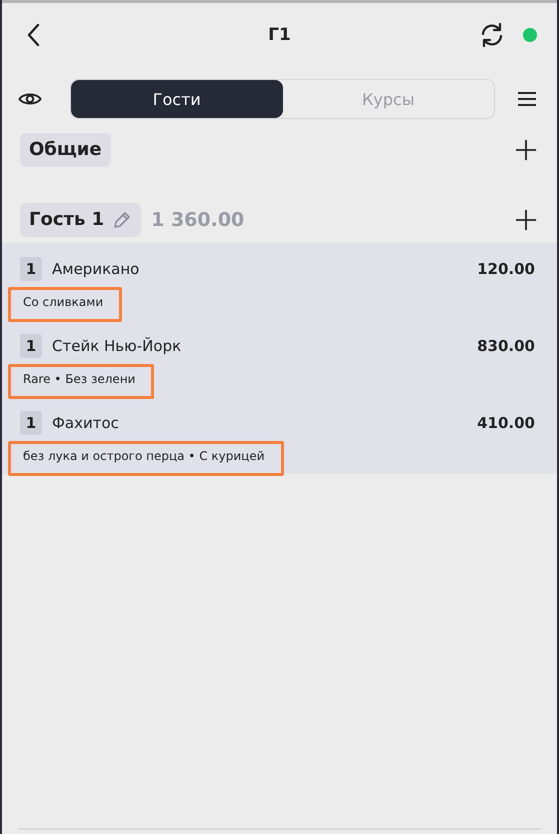 The image size is (559, 834). What do you see at coordinates (79, 379) in the screenshot?
I see `modifier-text: Rare • Без зелени` at bounding box center [79, 379].